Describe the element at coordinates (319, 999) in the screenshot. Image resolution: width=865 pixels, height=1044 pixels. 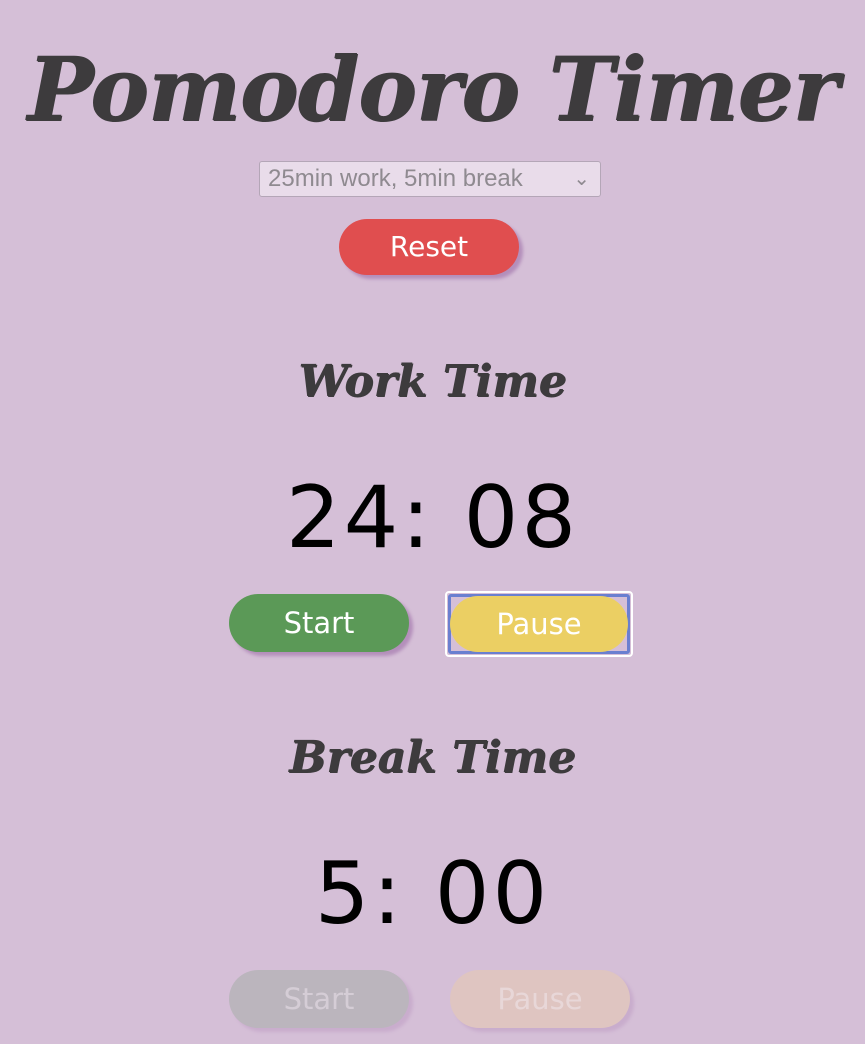
I see `break-start-button: Start` at that location.